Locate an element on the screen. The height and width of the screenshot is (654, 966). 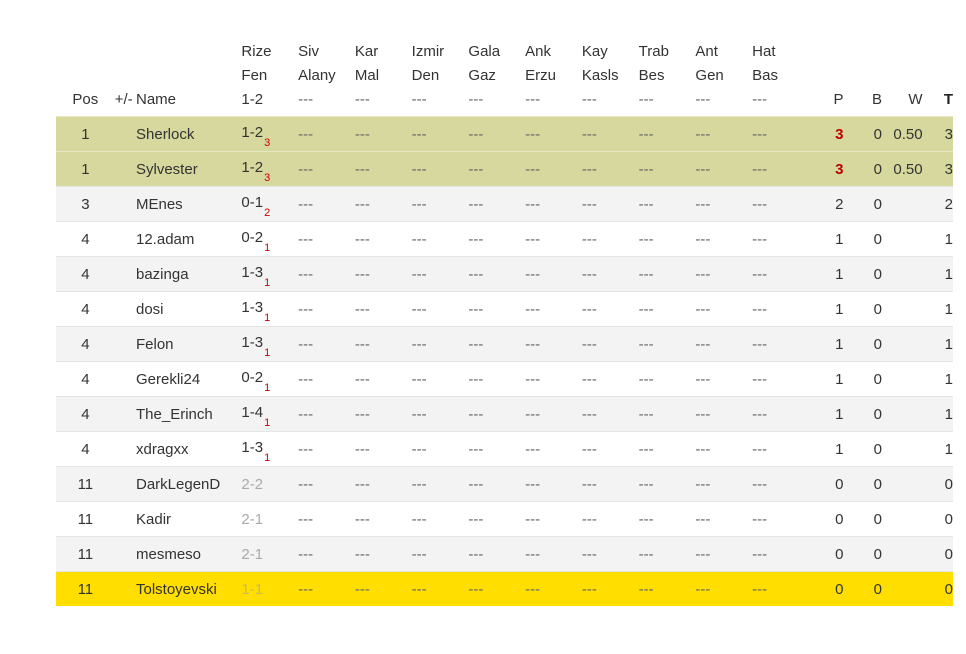
pick-points: 3 is located at coordinates (267, 178).